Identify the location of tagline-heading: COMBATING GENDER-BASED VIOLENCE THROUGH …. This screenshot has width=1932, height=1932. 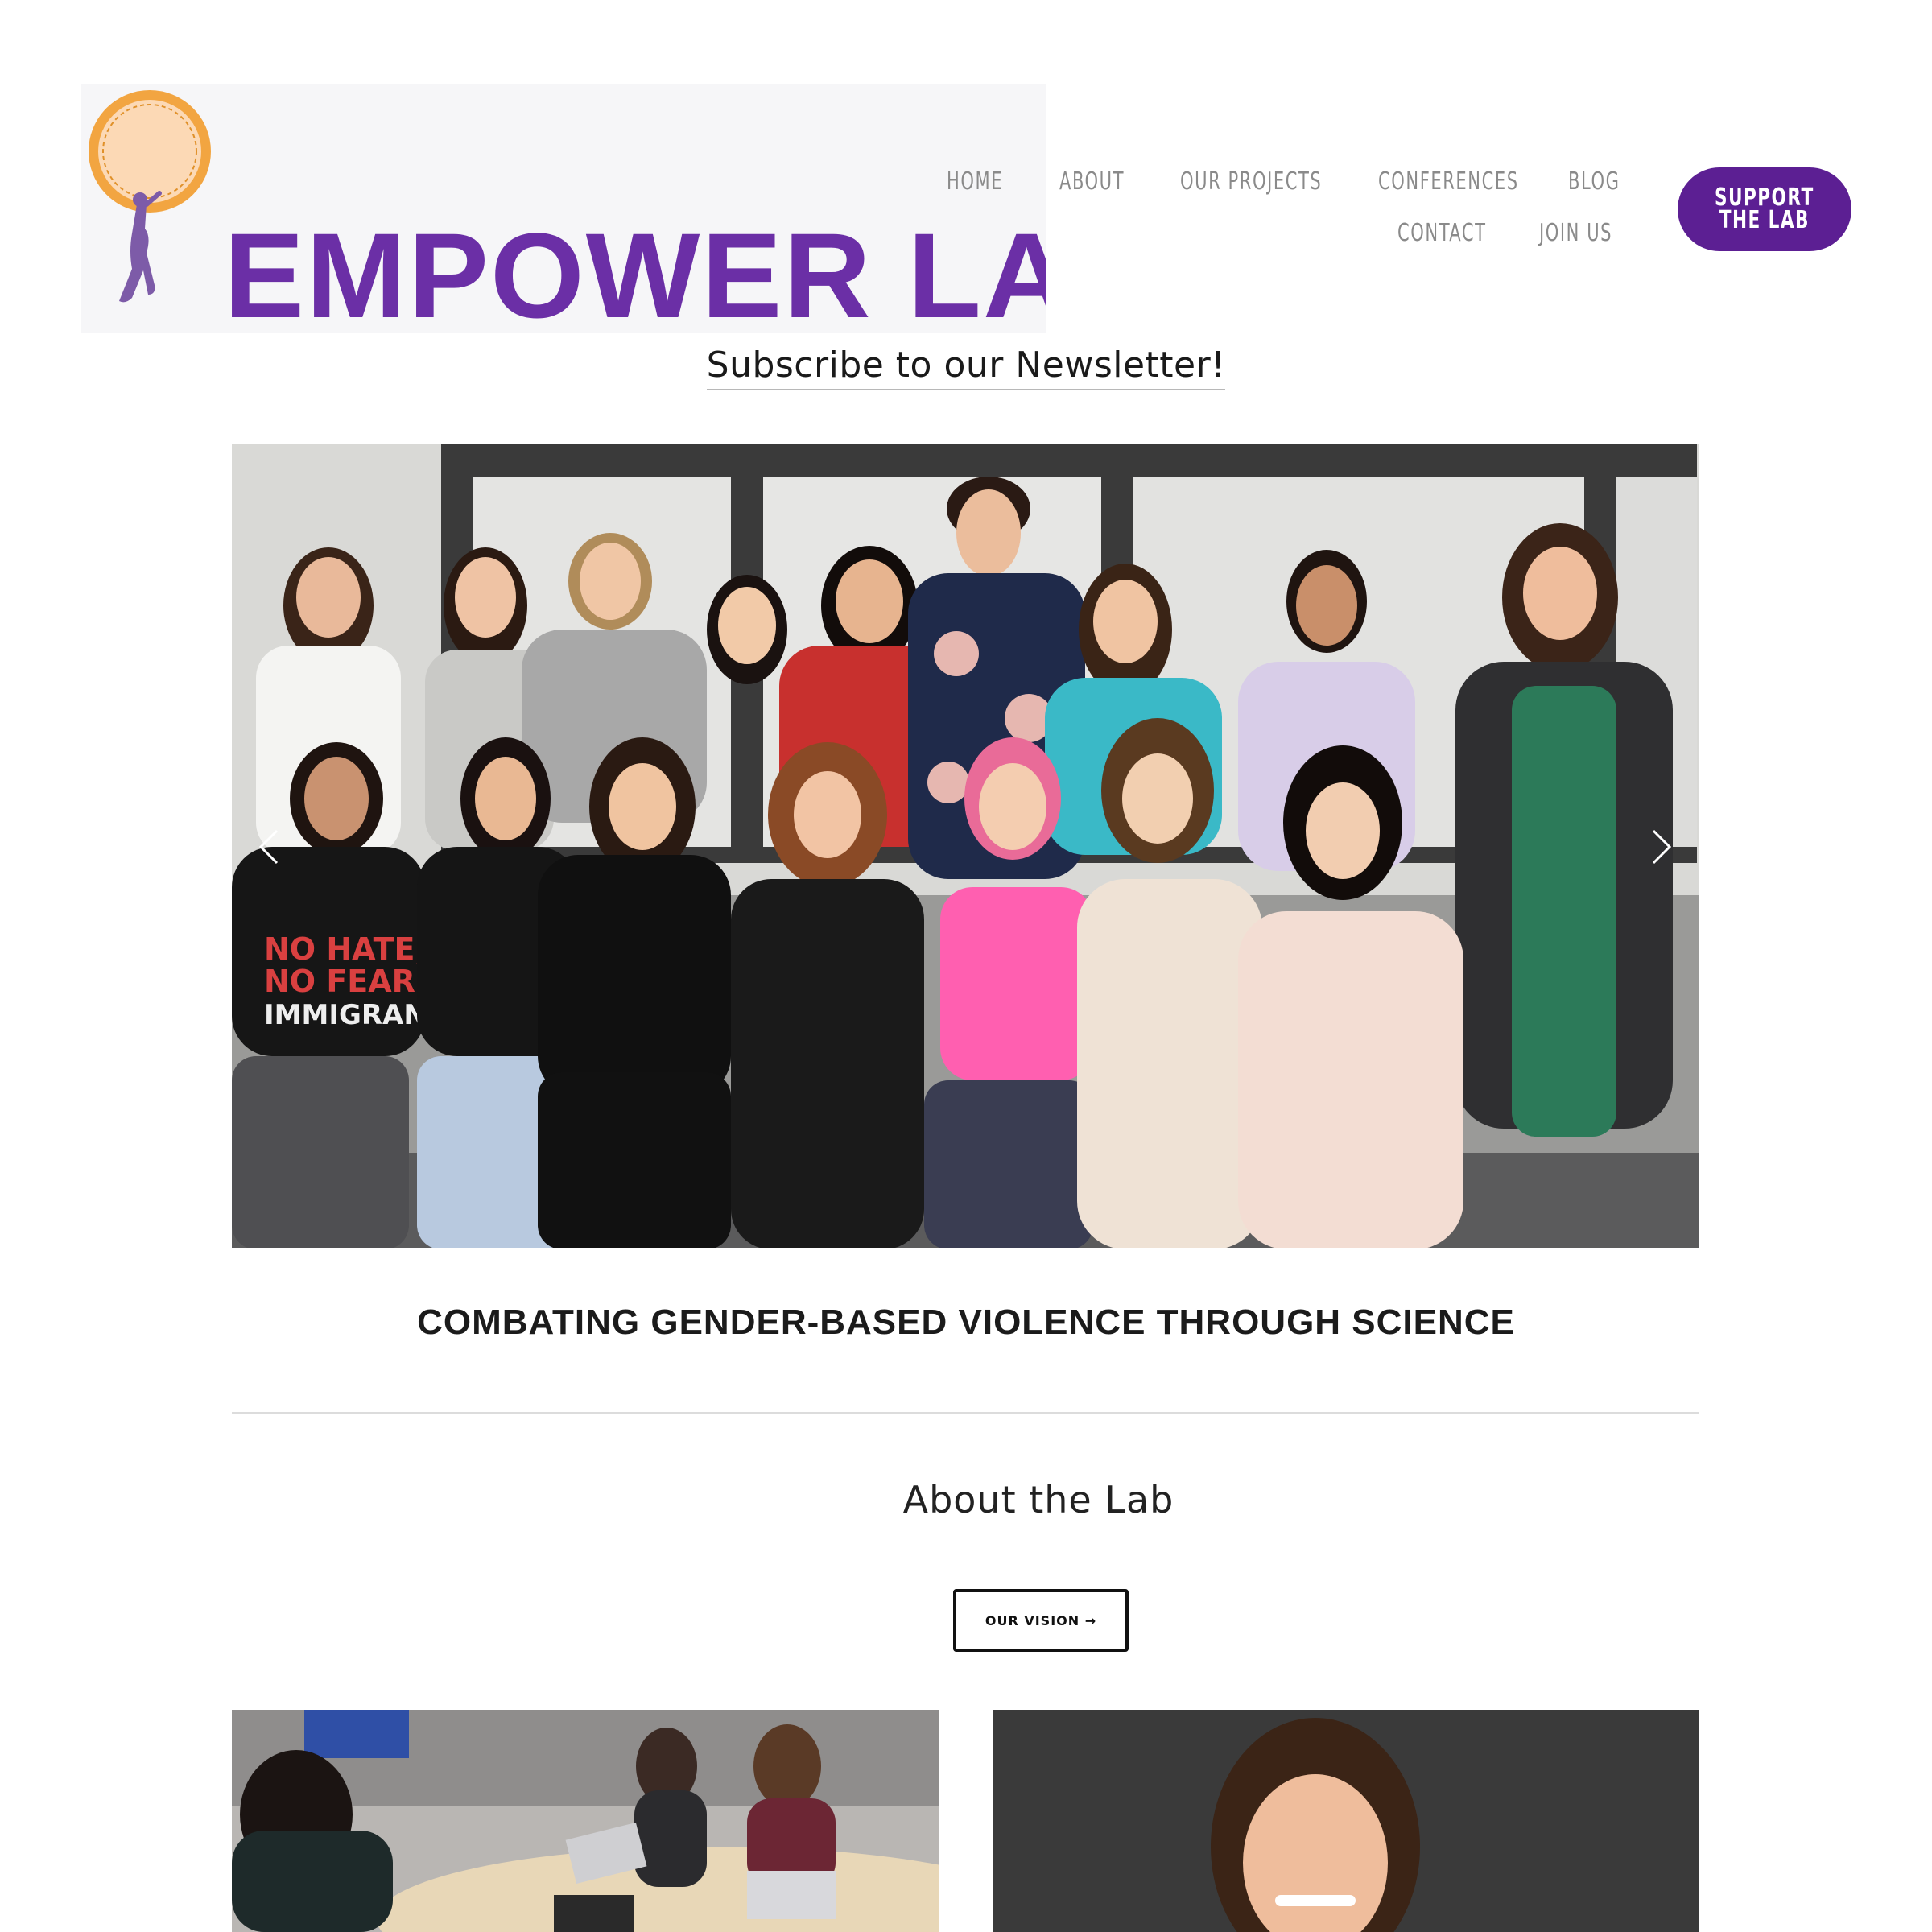
(966, 1322).